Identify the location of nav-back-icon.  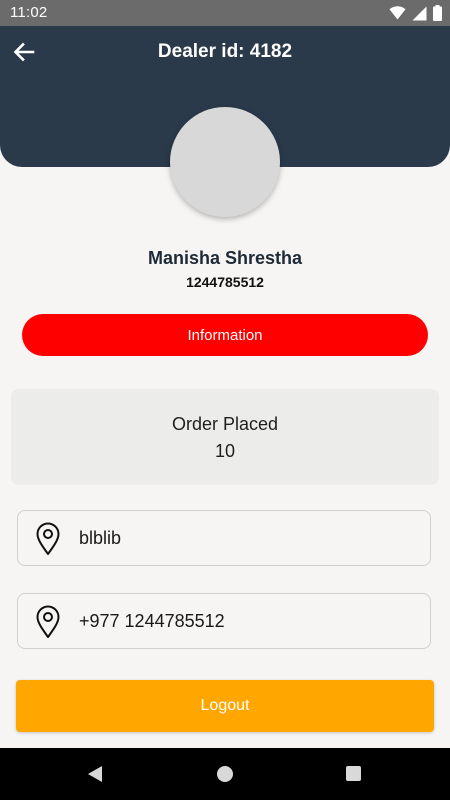
(95, 774).